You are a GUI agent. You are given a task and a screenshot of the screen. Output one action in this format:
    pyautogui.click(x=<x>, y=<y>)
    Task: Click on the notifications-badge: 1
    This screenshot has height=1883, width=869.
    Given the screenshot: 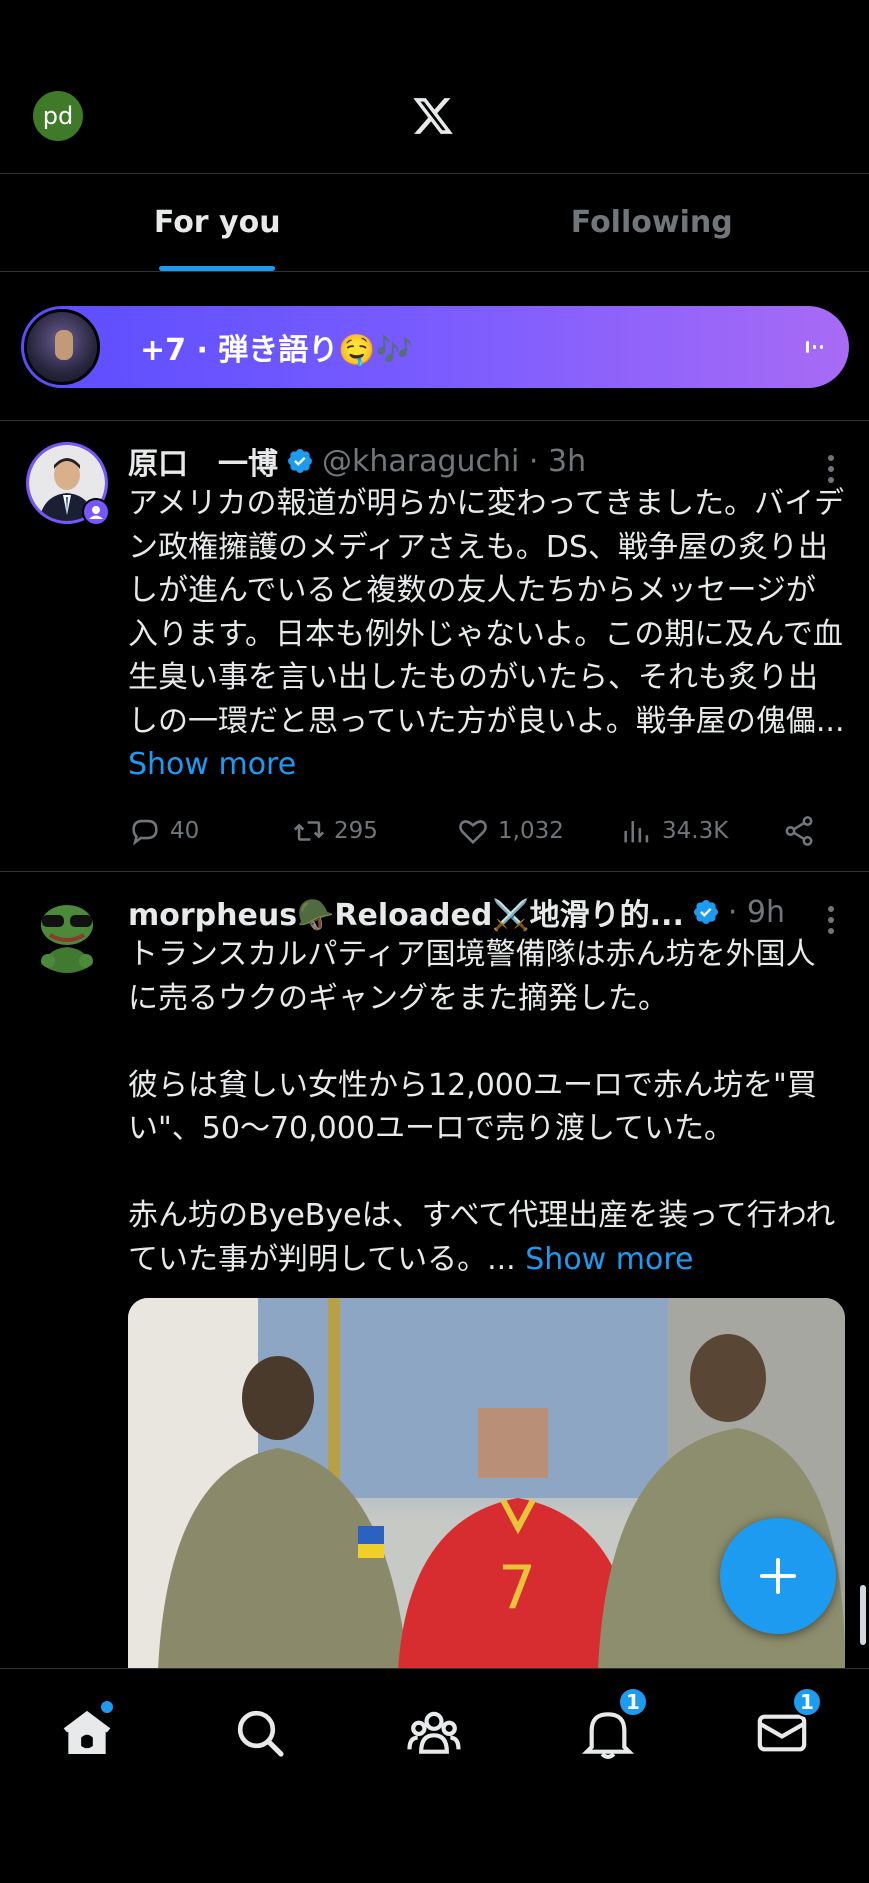 What is the action you would take?
    pyautogui.click(x=633, y=1702)
    